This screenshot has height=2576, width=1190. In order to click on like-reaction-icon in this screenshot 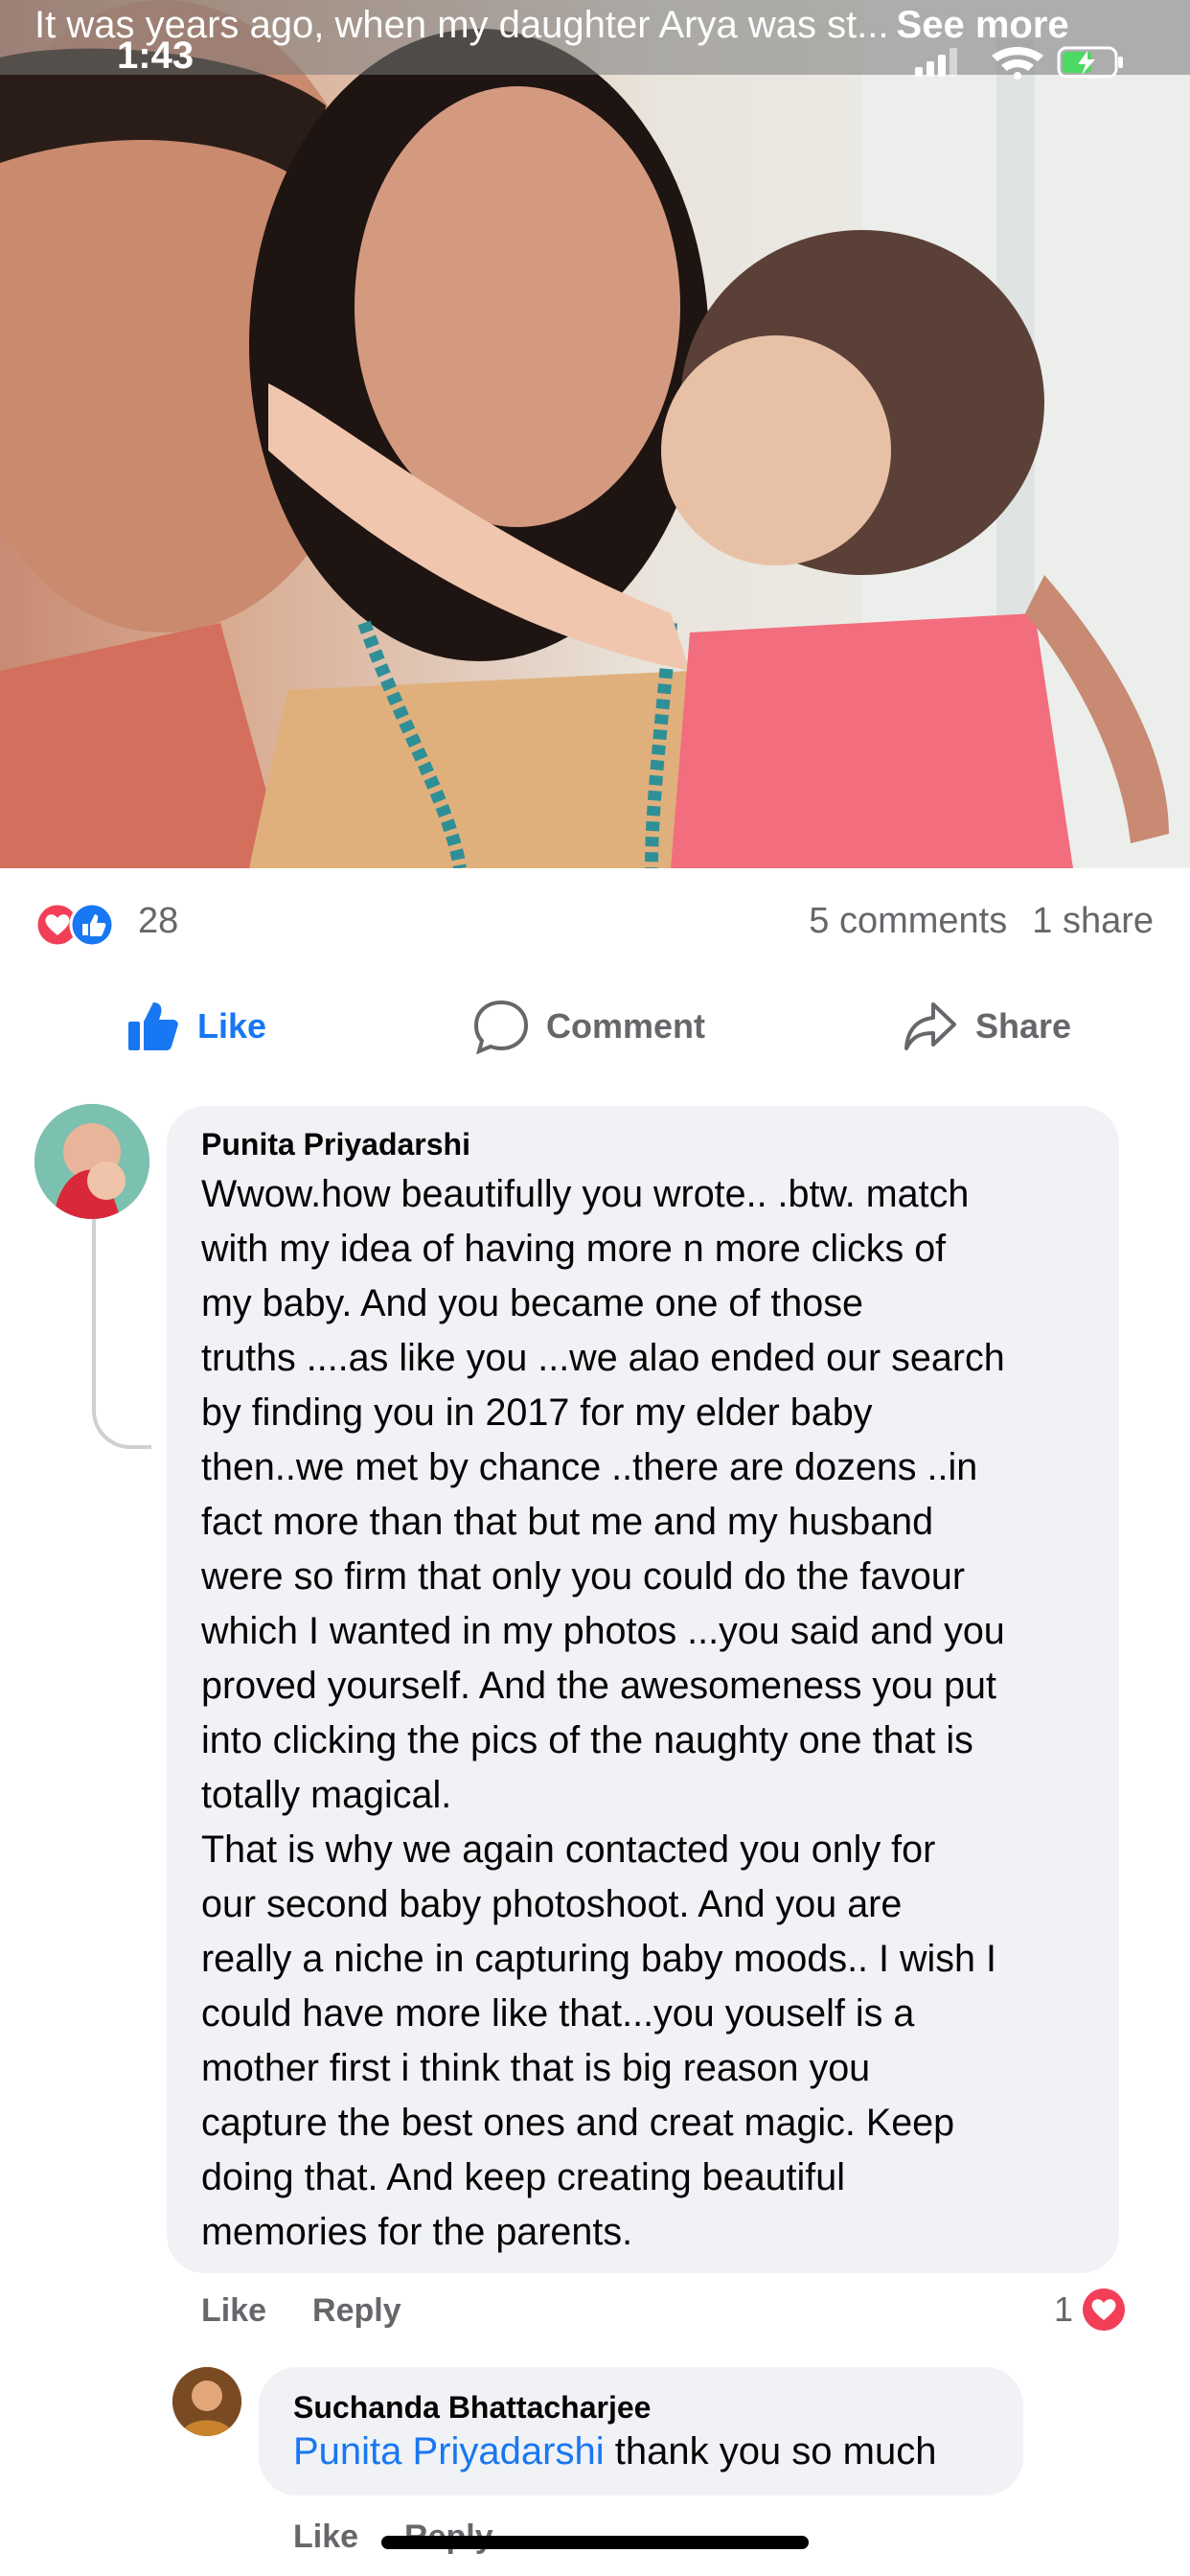, I will do `click(92, 925)`.